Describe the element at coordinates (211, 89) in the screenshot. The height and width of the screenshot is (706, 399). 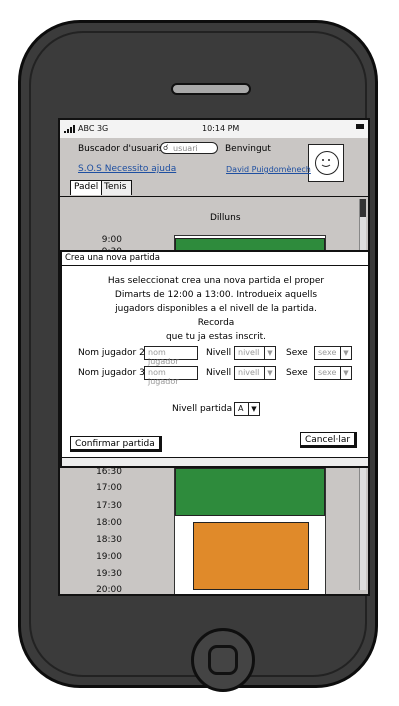
I see `speaker-grille` at that location.